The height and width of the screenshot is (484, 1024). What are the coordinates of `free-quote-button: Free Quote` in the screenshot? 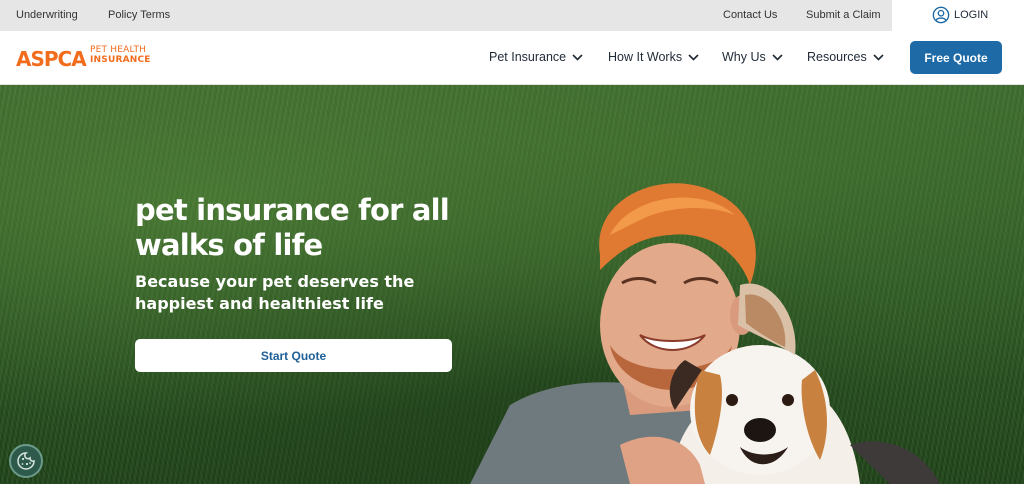 It's located at (956, 57).